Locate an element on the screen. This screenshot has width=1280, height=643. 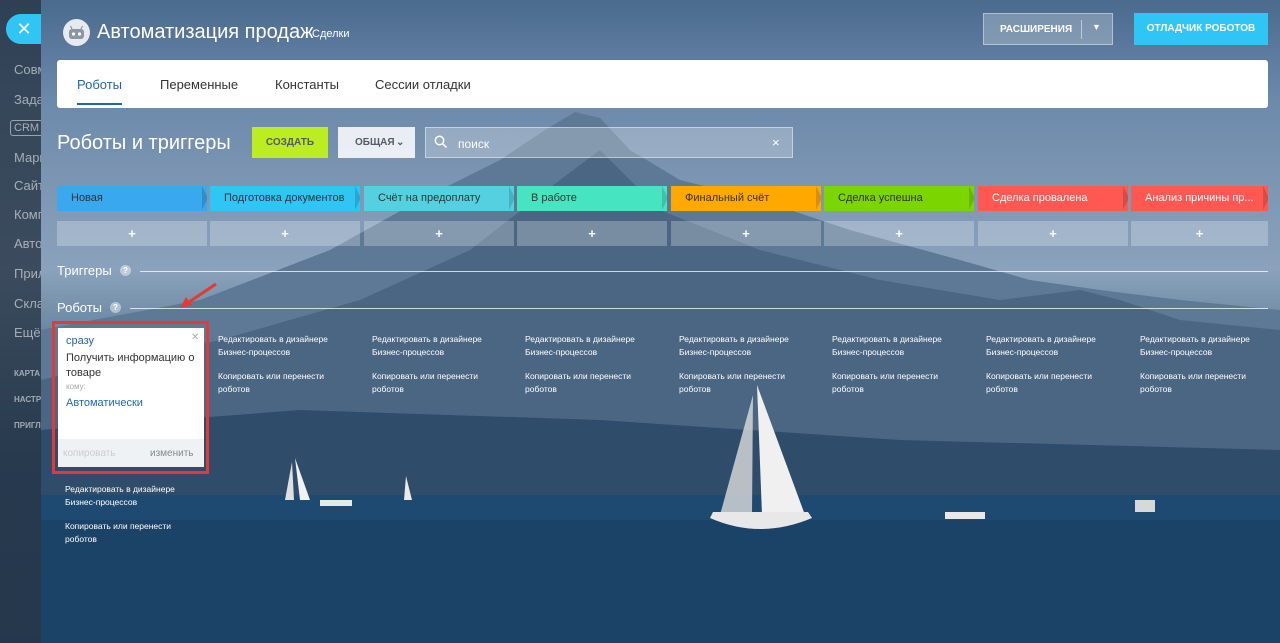
sidebar-section: НАСТР is located at coordinates (27, 399).